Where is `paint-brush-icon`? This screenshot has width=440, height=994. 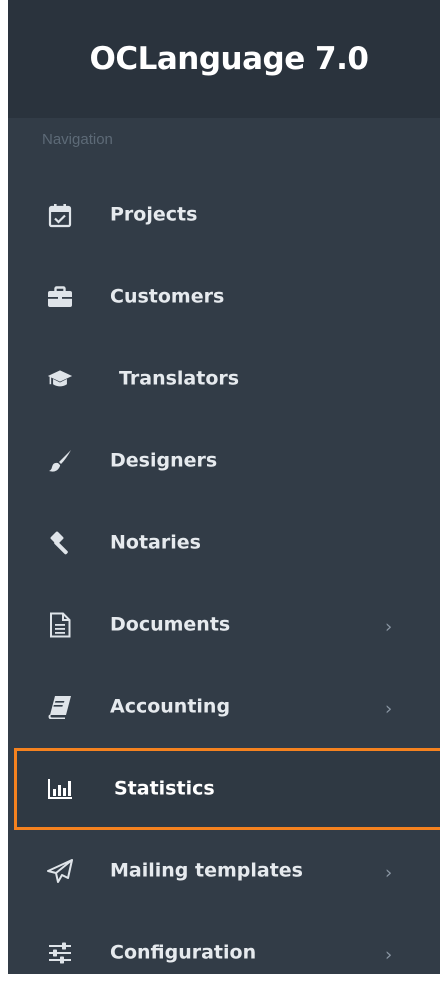 paint-brush-icon is located at coordinates (60, 461).